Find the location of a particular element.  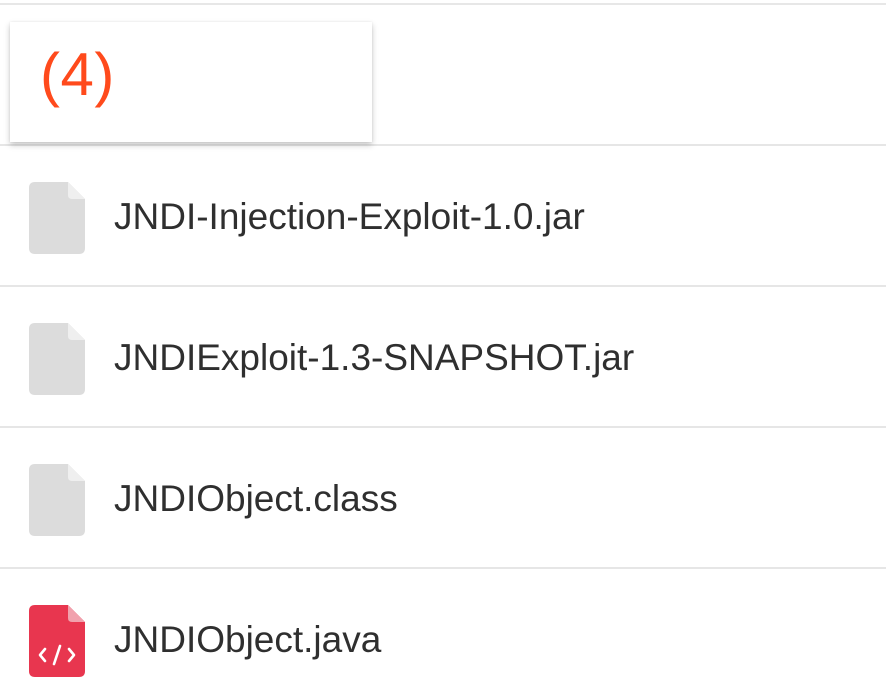

file-name: JNDIObject.java is located at coordinates (247, 640).